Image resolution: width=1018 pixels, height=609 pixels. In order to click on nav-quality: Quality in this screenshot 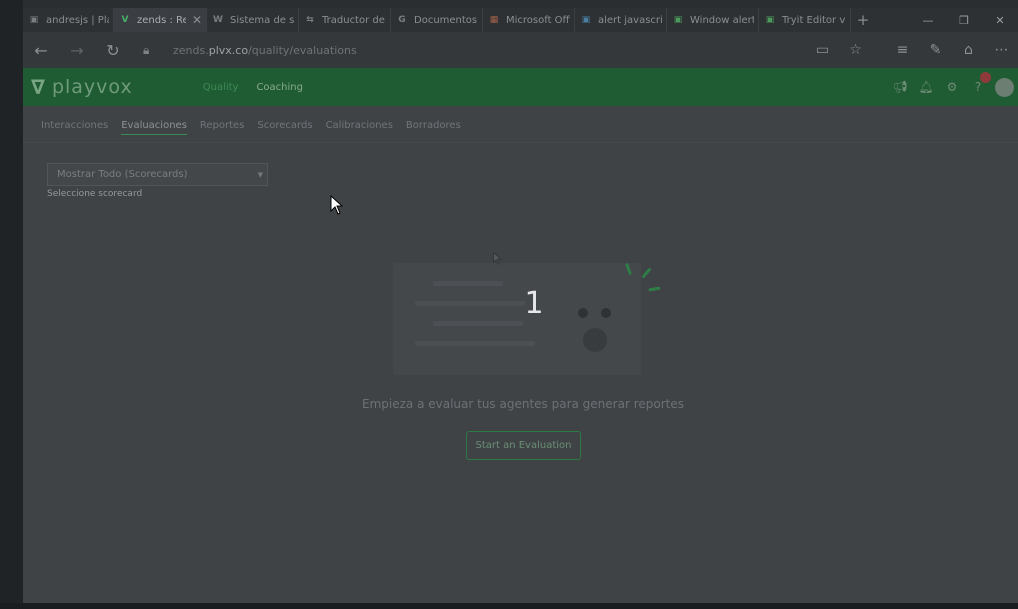, I will do `click(221, 87)`.